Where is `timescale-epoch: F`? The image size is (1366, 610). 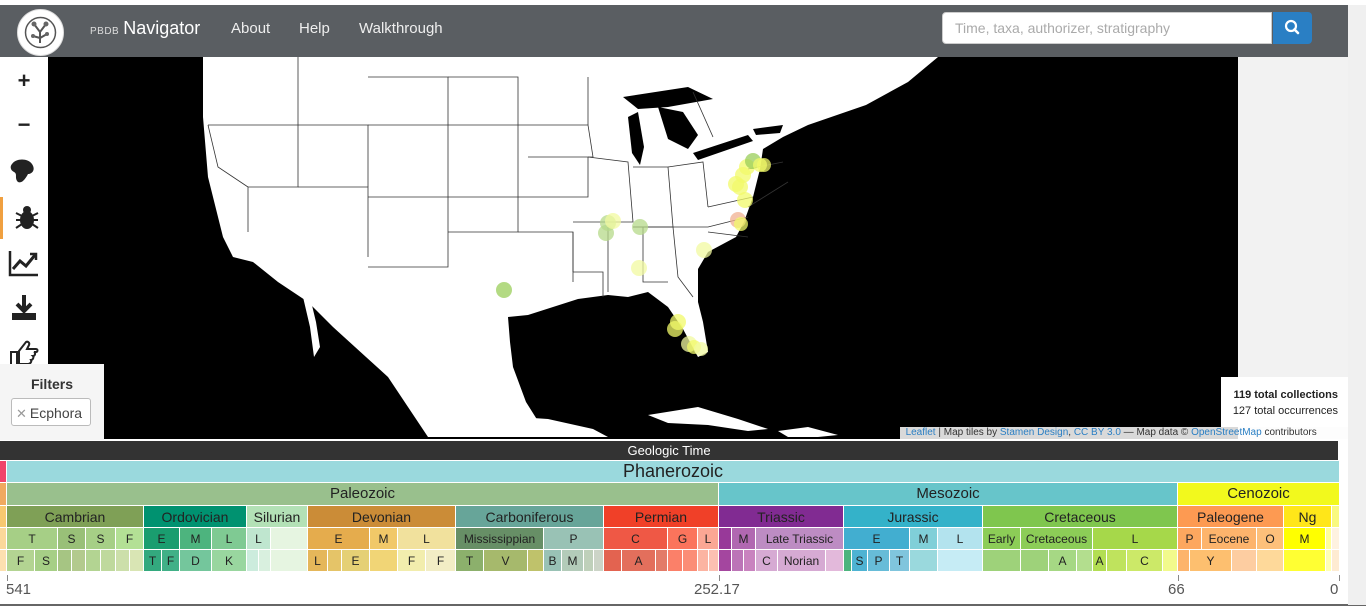 timescale-epoch: F is located at coordinates (130, 539).